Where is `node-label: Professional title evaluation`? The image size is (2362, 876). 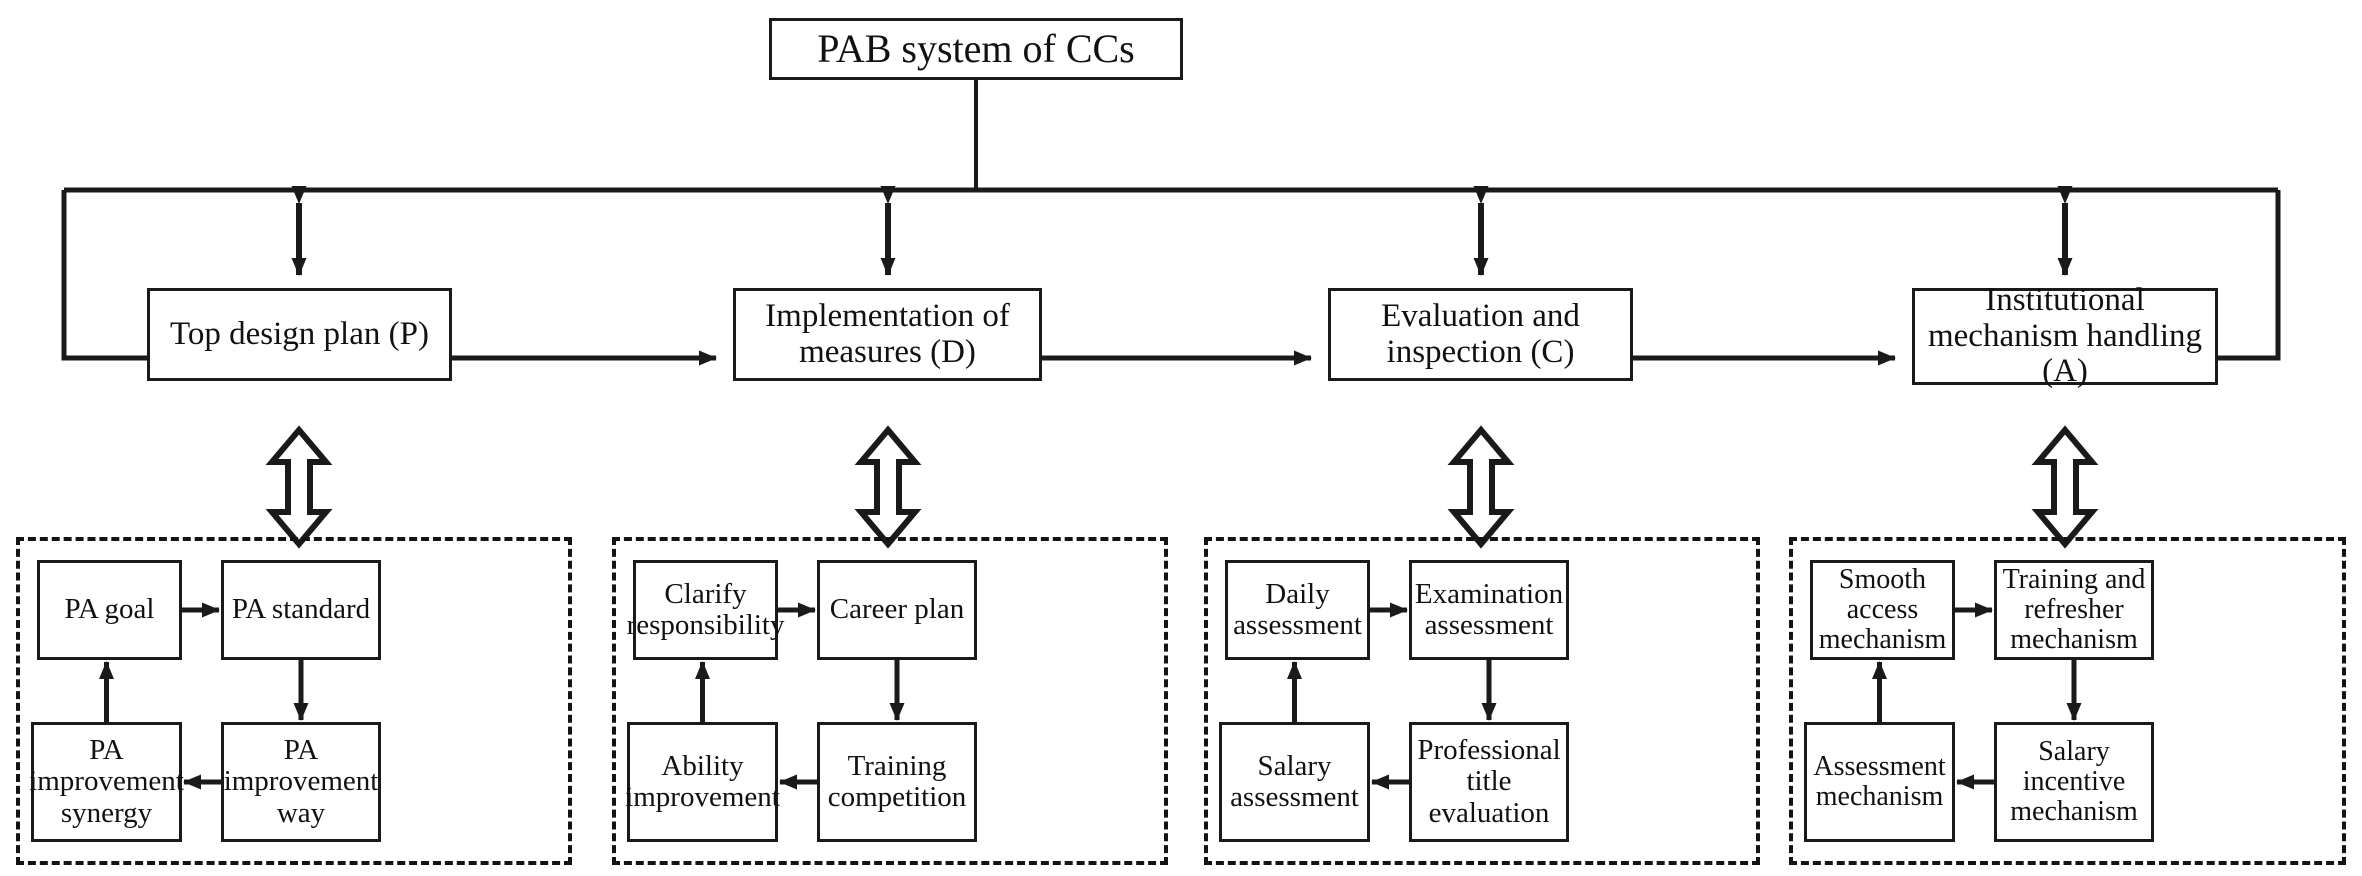
node-label: Professional title evaluation is located at coordinates (1489, 781).